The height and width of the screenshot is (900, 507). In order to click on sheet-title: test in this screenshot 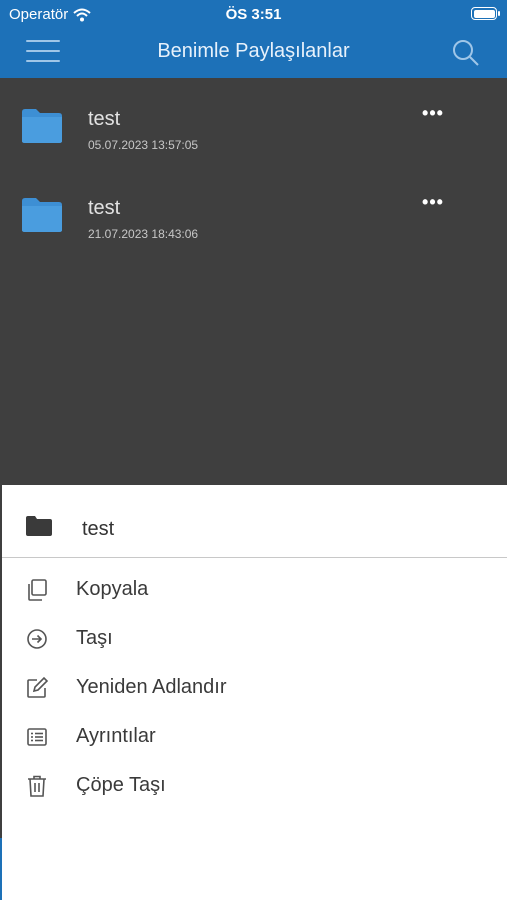, I will do `click(98, 529)`.